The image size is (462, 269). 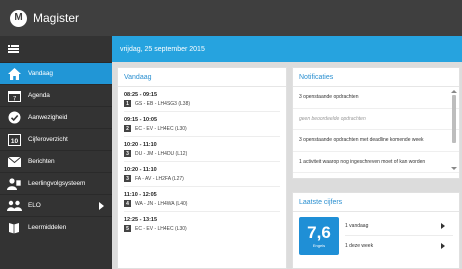 What do you see at coordinates (141, 95) in the screenshot?
I see `lesson-time: 08:25 - 09:15` at bounding box center [141, 95].